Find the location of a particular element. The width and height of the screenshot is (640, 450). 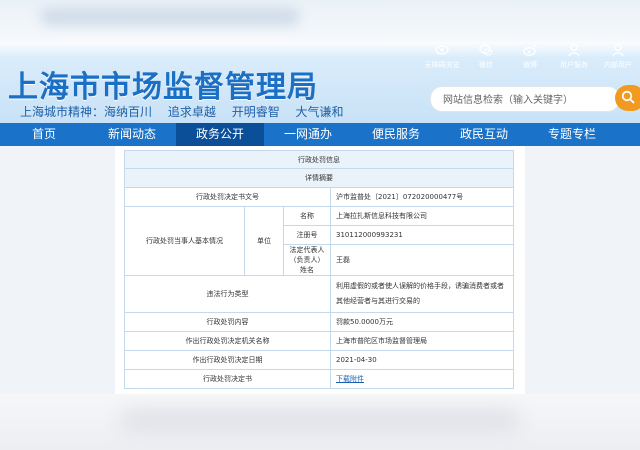

blurred-top-banner is located at coordinates (320, 21).